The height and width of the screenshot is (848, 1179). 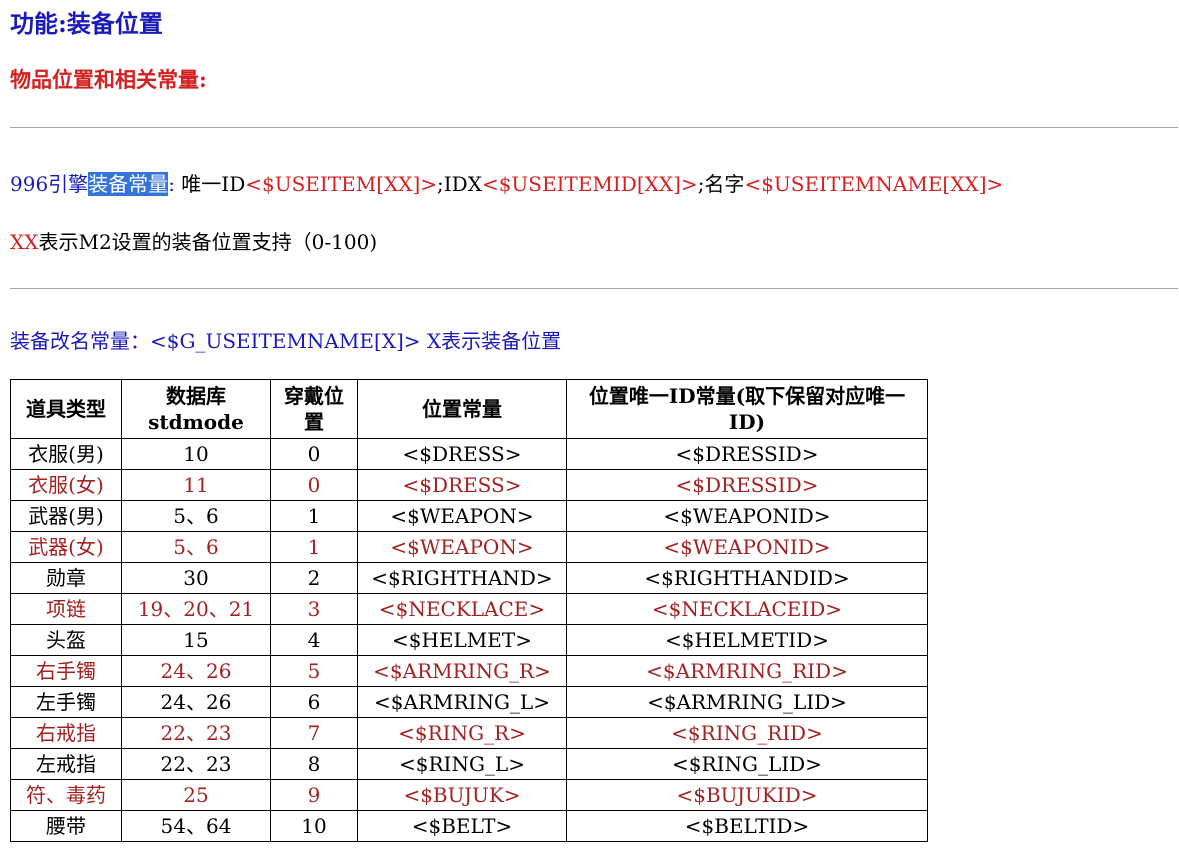 I want to click on table-row: 武器(男) 5、6 1 <$WEAPON> <$WEAPONID>, so click(x=469, y=516).